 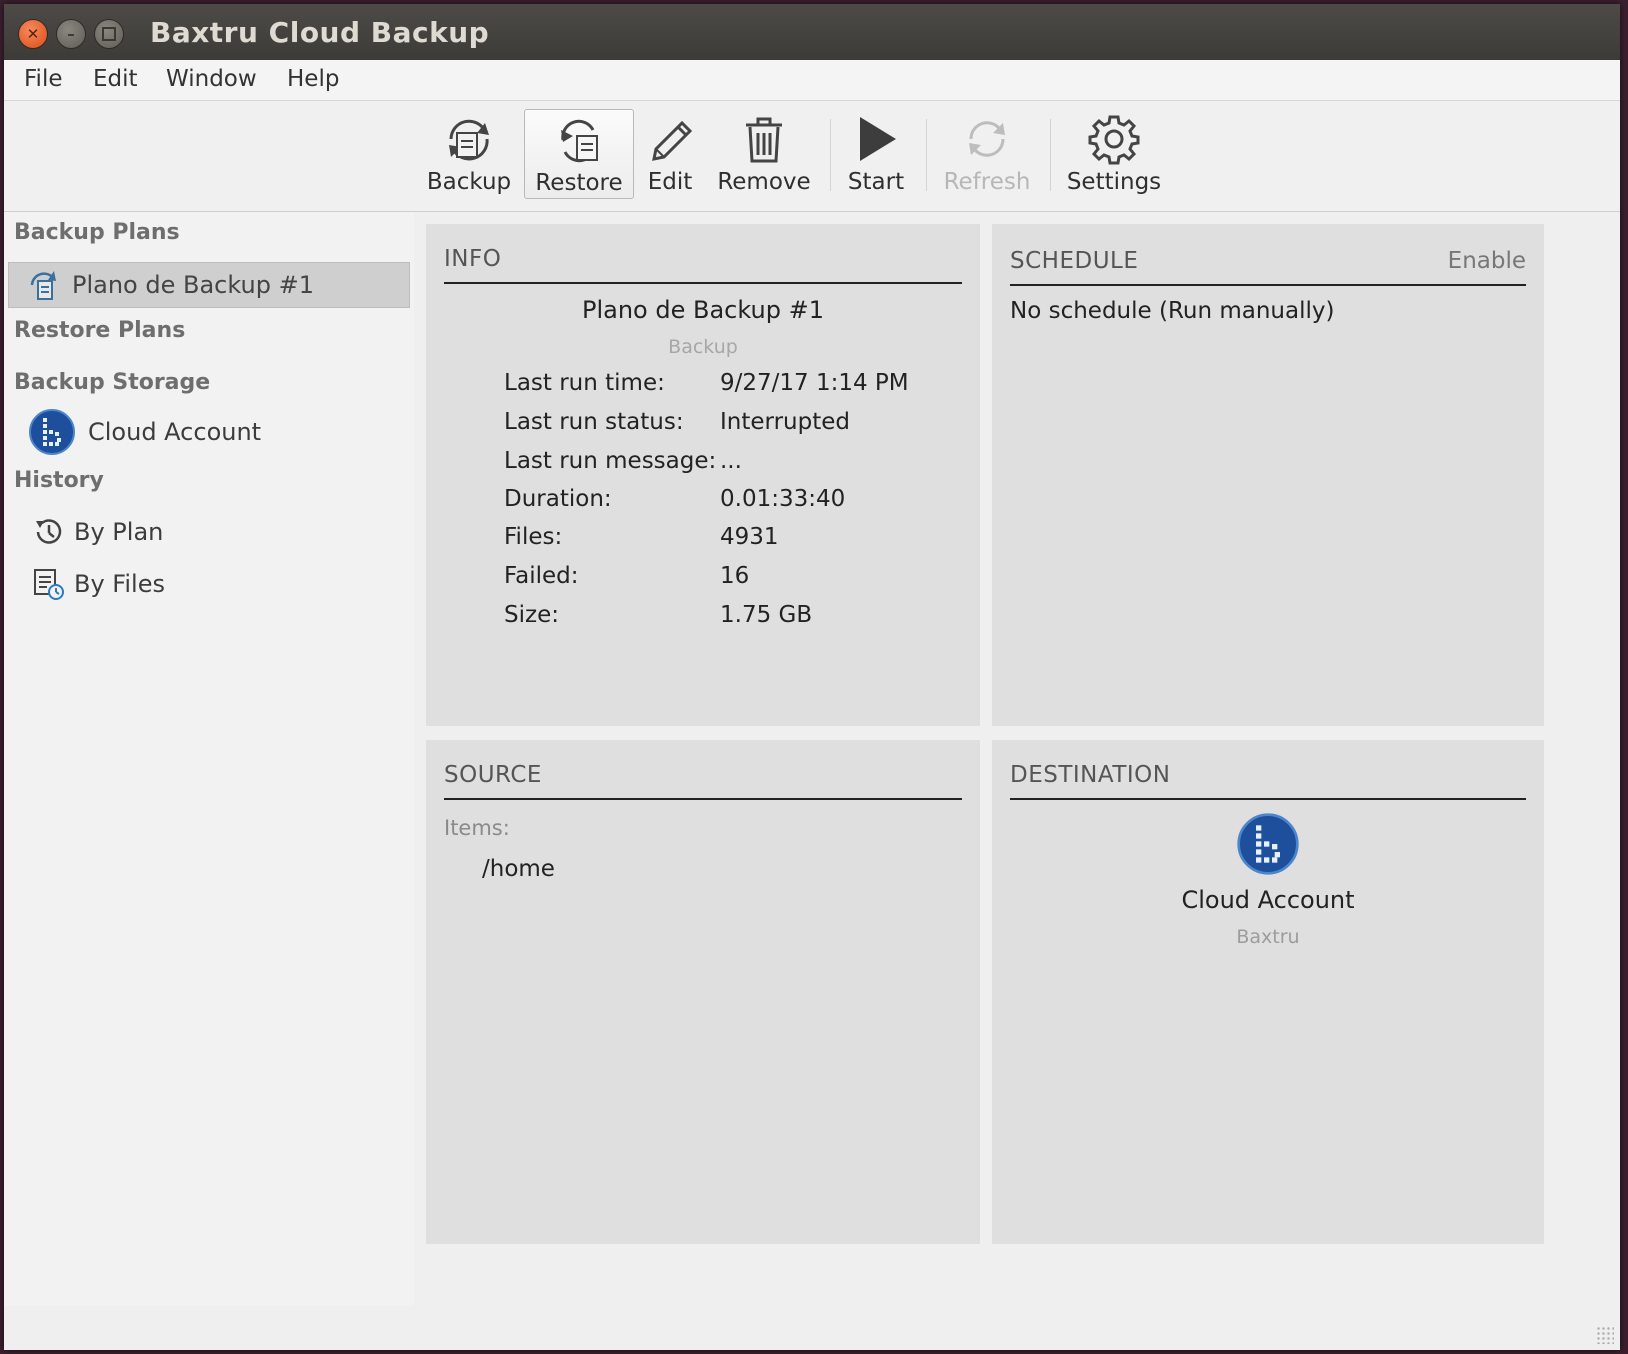 What do you see at coordinates (987, 139) in the screenshot?
I see `refresh-icon` at bounding box center [987, 139].